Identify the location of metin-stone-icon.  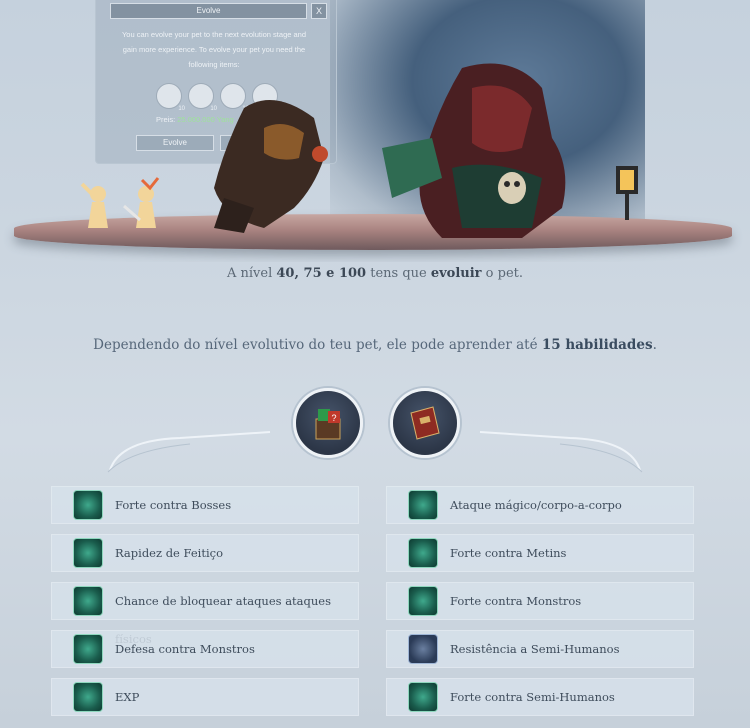
(423, 553).